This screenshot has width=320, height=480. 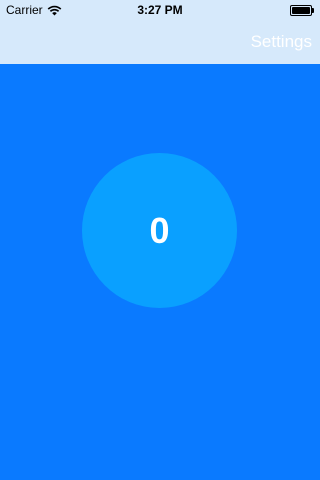 I want to click on battery-body, so click(x=301, y=10).